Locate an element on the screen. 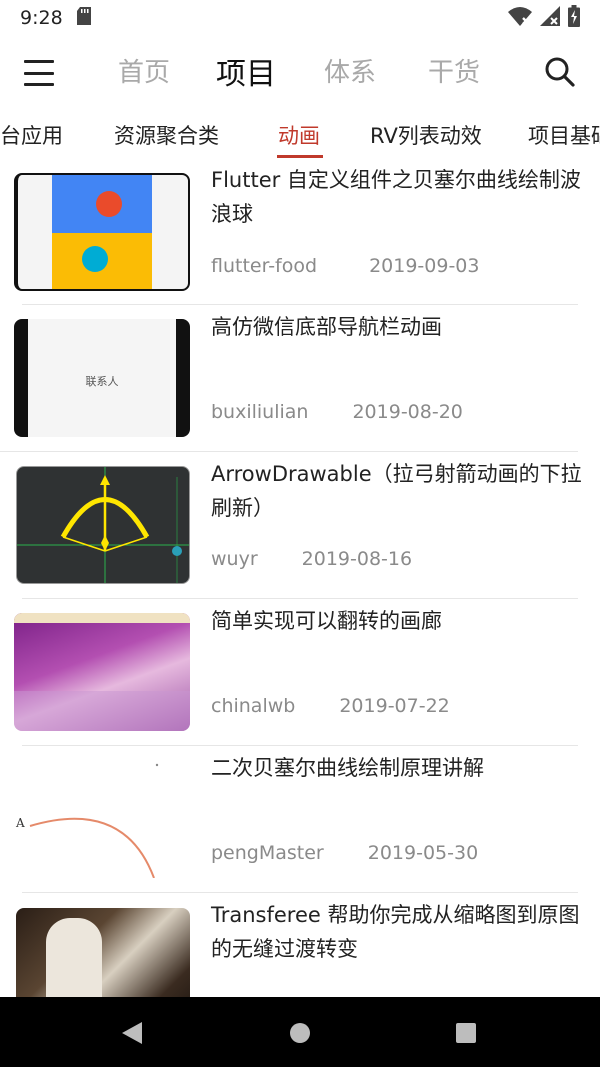  article-meta: pengMaster 2019-05-30 is located at coordinates (344, 853).